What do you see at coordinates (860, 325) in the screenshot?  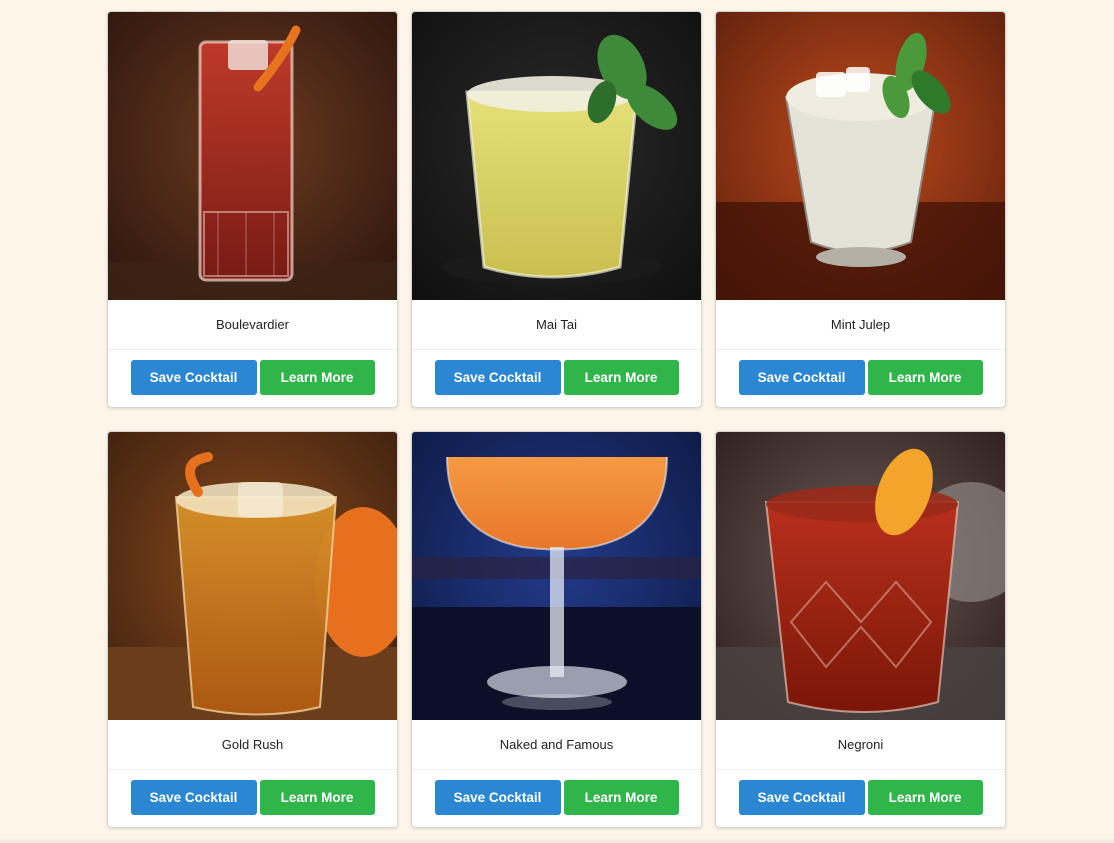 I see `cocktail-name: Mint Julep` at bounding box center [860, 325].